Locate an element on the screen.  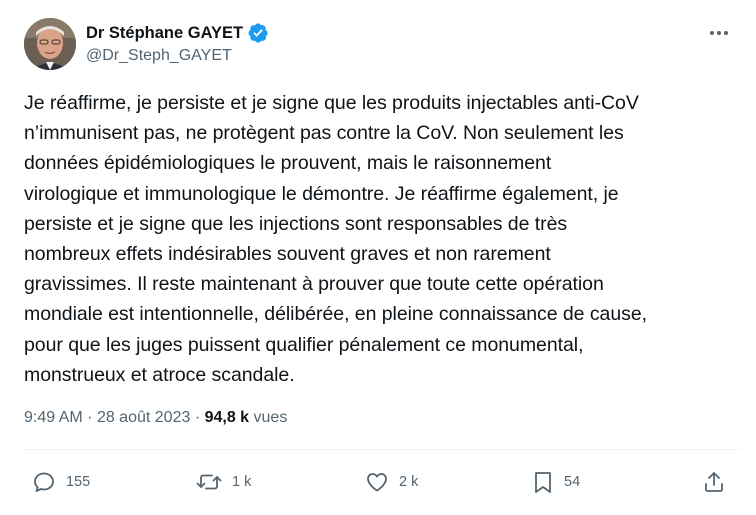
verified-badge-icon is located at coordinates (258, 33).